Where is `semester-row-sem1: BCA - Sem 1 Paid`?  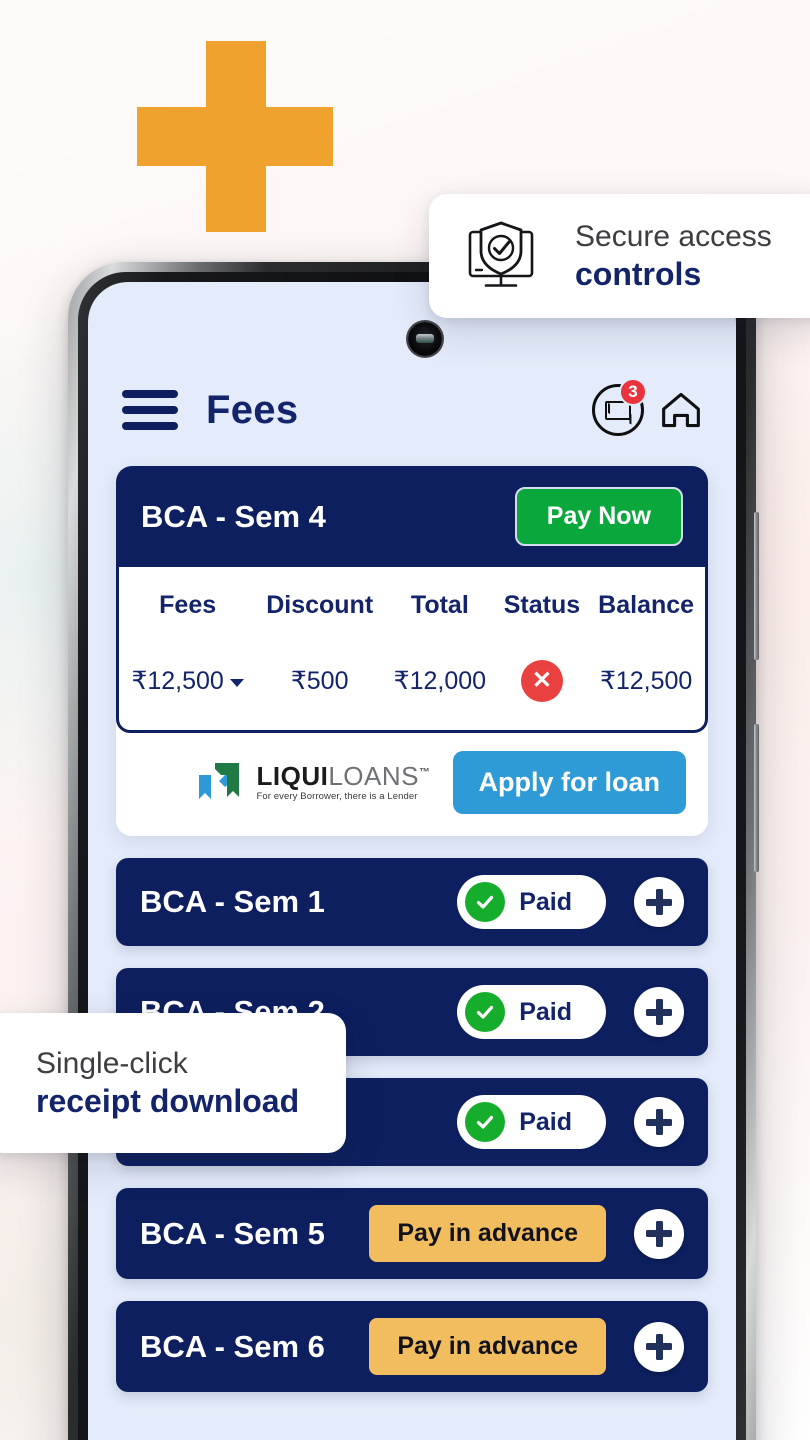
semester-row-sem1: BCA - Sem 1 Paid is located at coordinates (412, 902).